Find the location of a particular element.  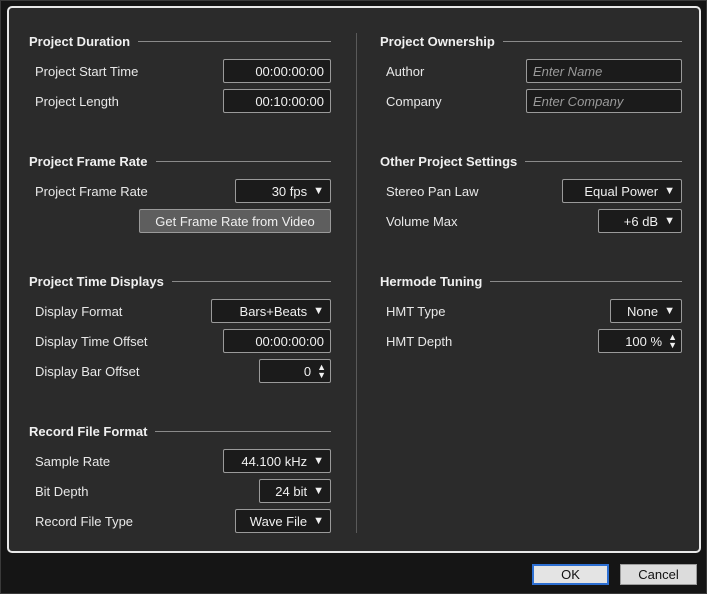

row-display-time-offset: Display Time Offset 00:00:00:00 is located at coordinates (183, 341).